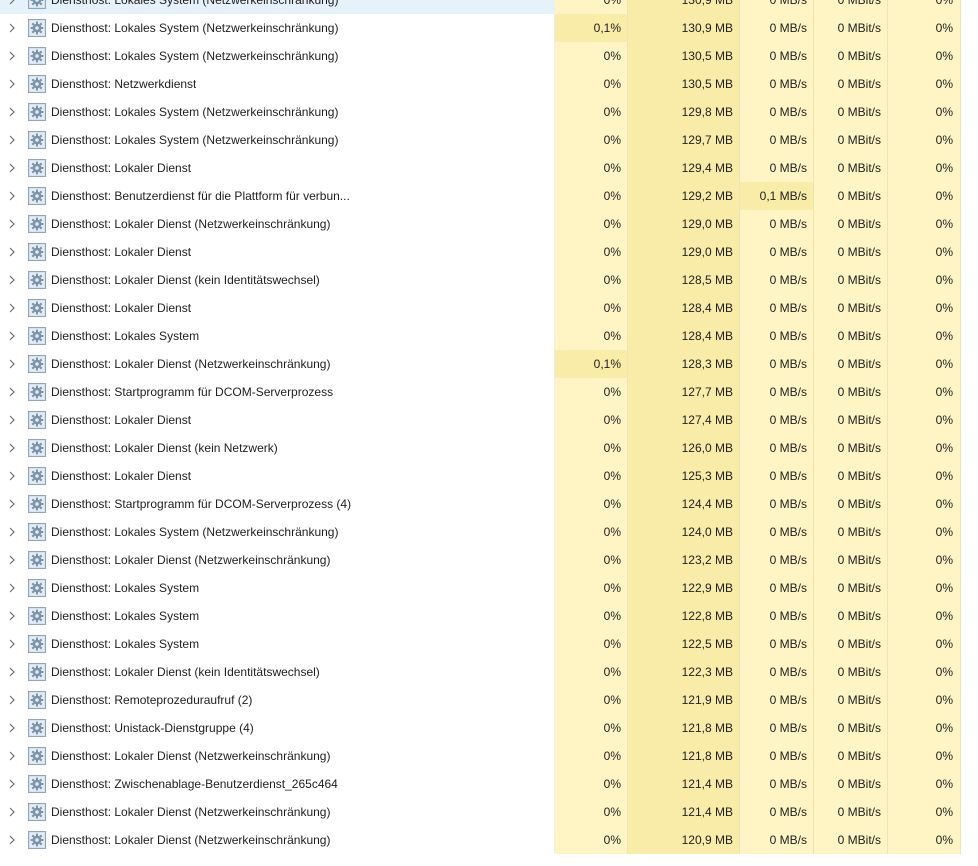  I want to click on memory-value: 124,0 MB, so click(707, 532).